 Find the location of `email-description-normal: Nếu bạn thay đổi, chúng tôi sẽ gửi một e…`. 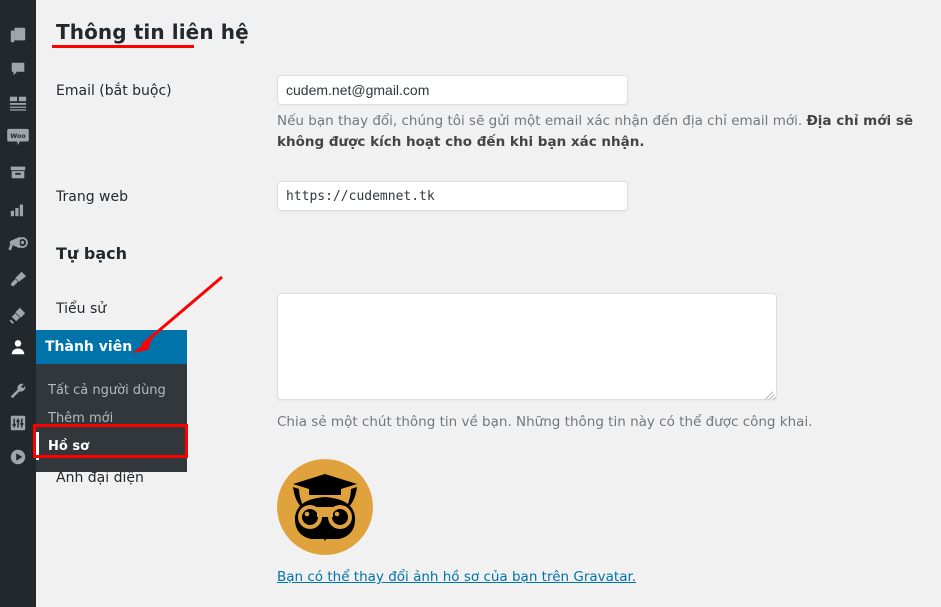

email-description-normal: Nếu bạn thay đổi, chúng tôi sẽ gửi một e… is located at coordinates (542, 121).